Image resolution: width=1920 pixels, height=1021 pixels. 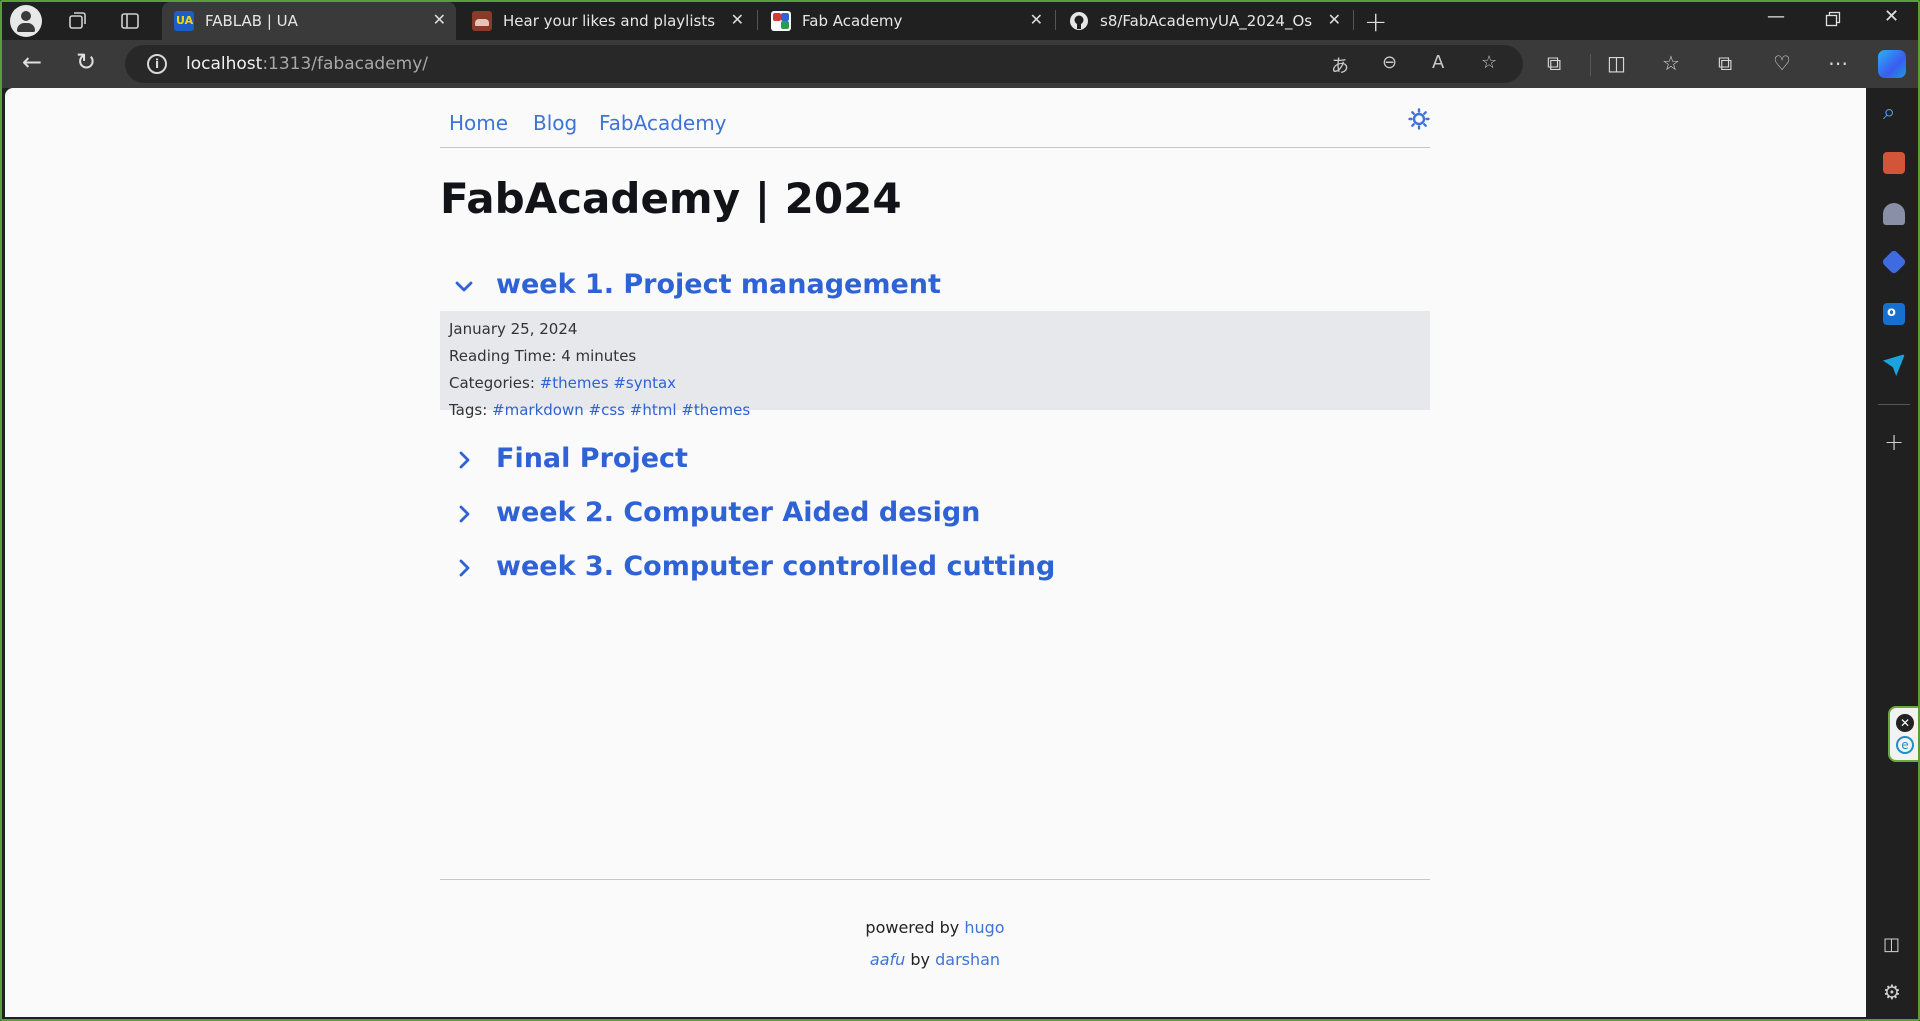 I want to click on profile-avatar-icon, so click(x=26, y=21).